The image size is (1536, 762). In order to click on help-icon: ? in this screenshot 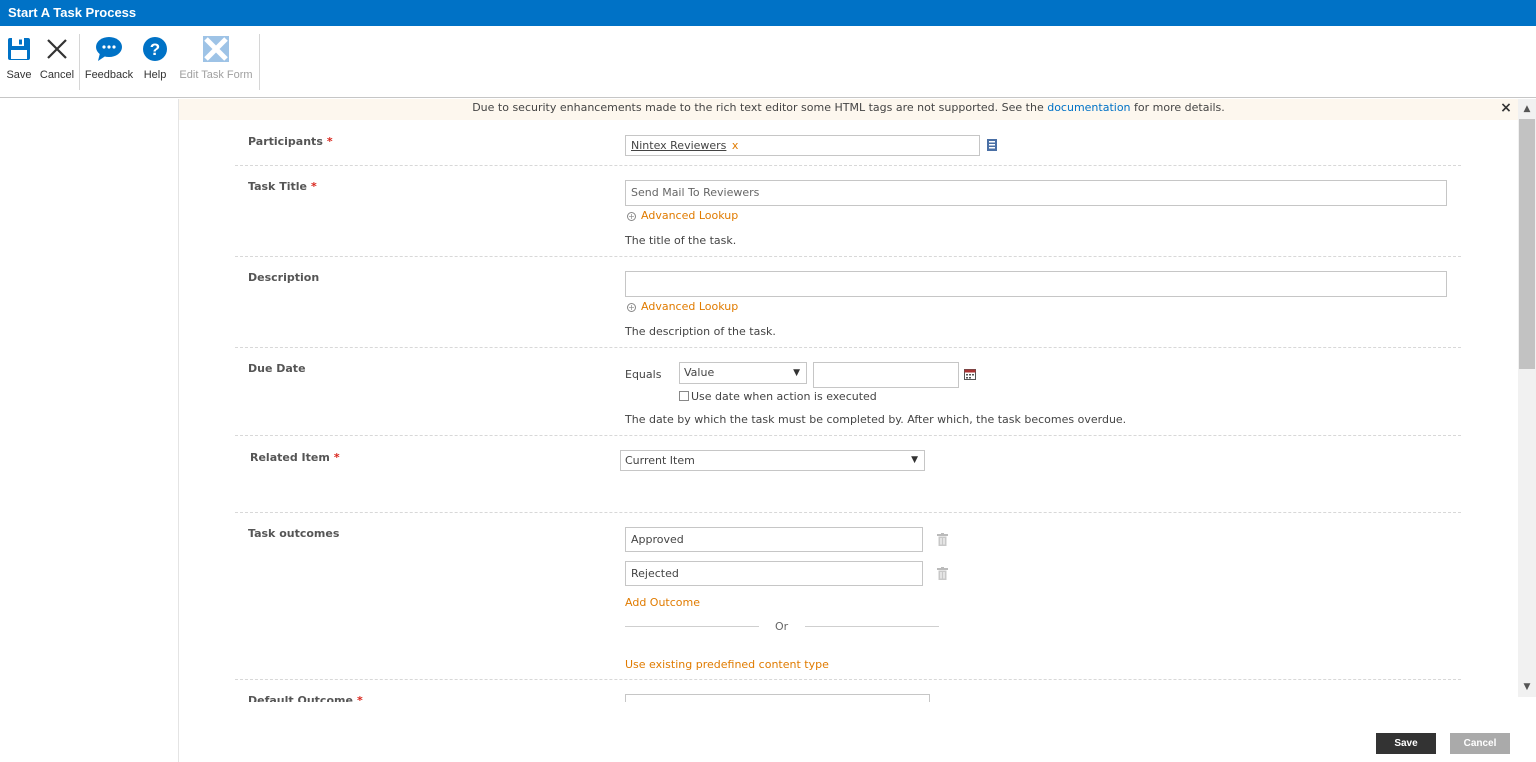, I will do `click(155, 49)`.